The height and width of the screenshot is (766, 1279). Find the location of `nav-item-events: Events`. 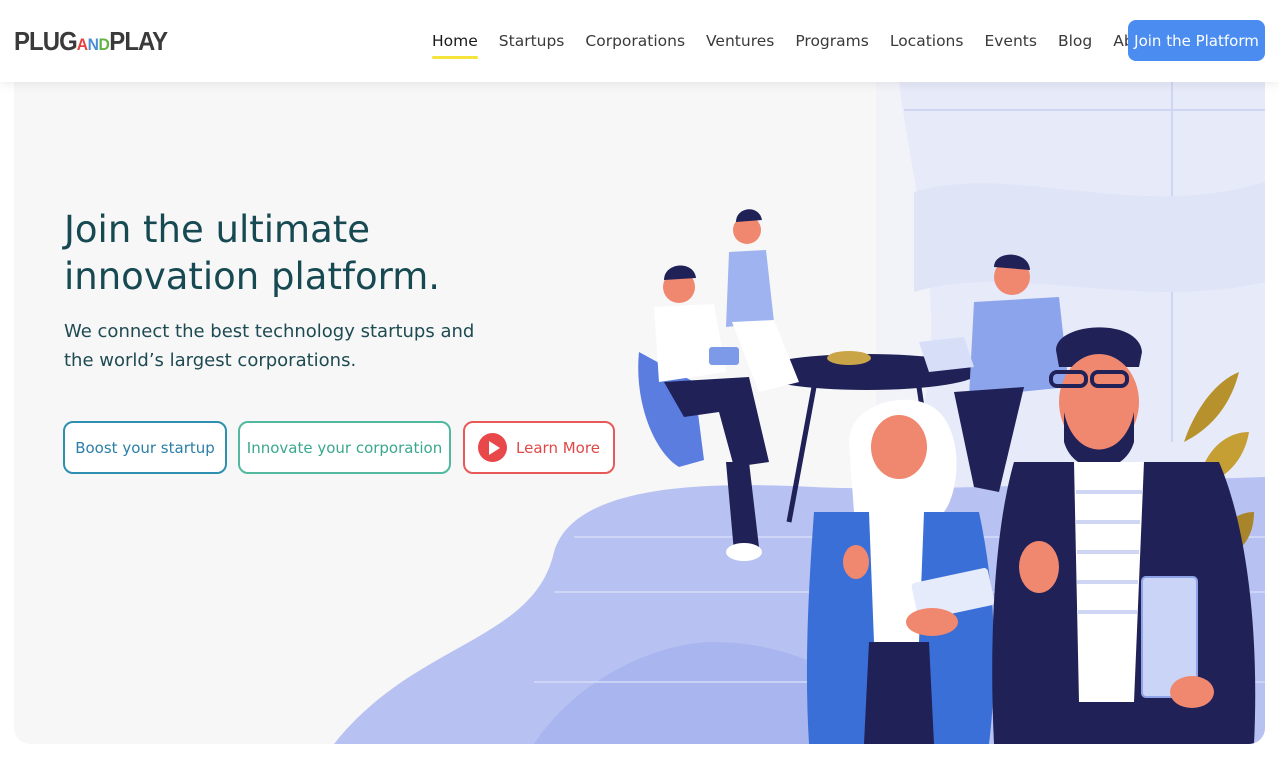

nav-item-events: Events is located at coordinates (1010, 41).